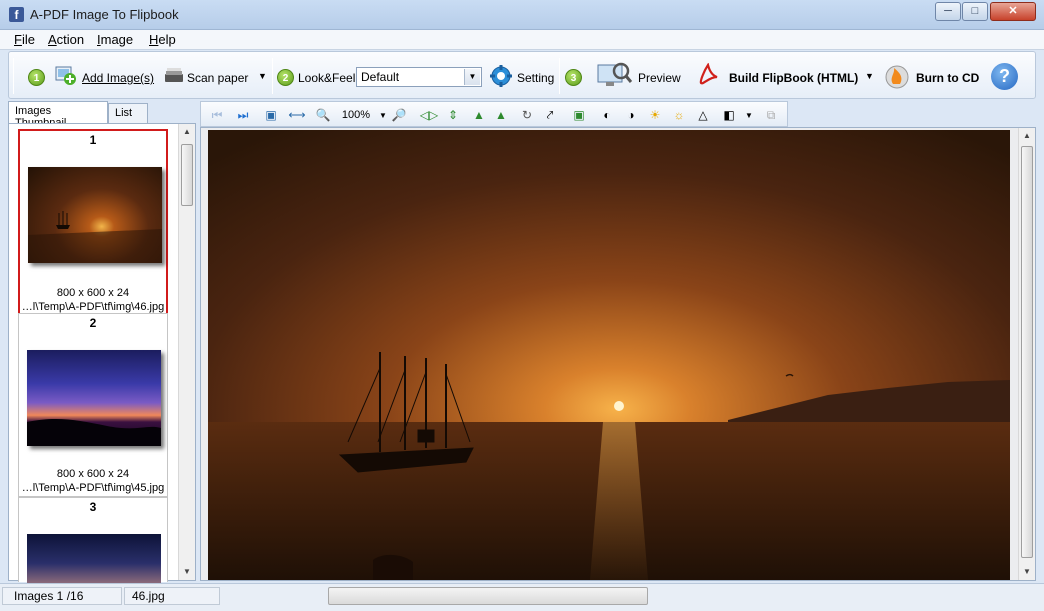 The image size is (1044, 611). I want to click on preview-icon, so click(615, 76).